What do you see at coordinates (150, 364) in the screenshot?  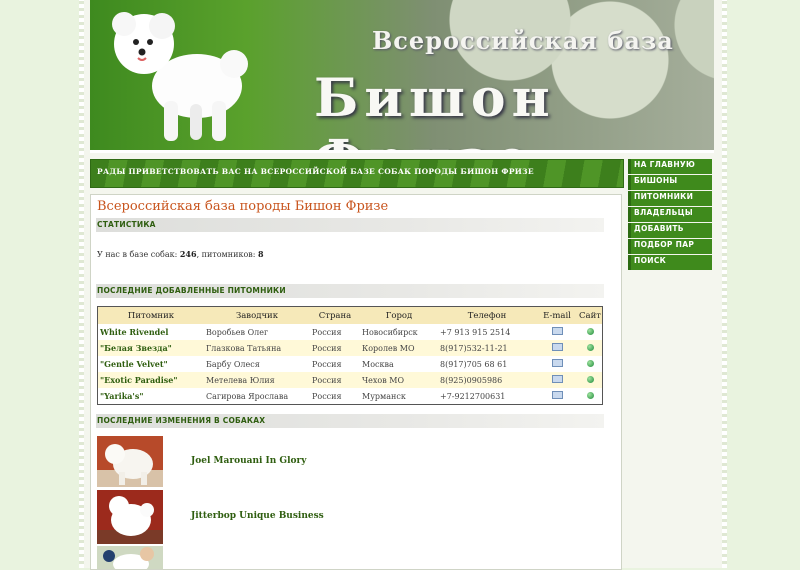 I see `kennel-name-link: "Gentle Velvet"` at bounding box center [150, 364].